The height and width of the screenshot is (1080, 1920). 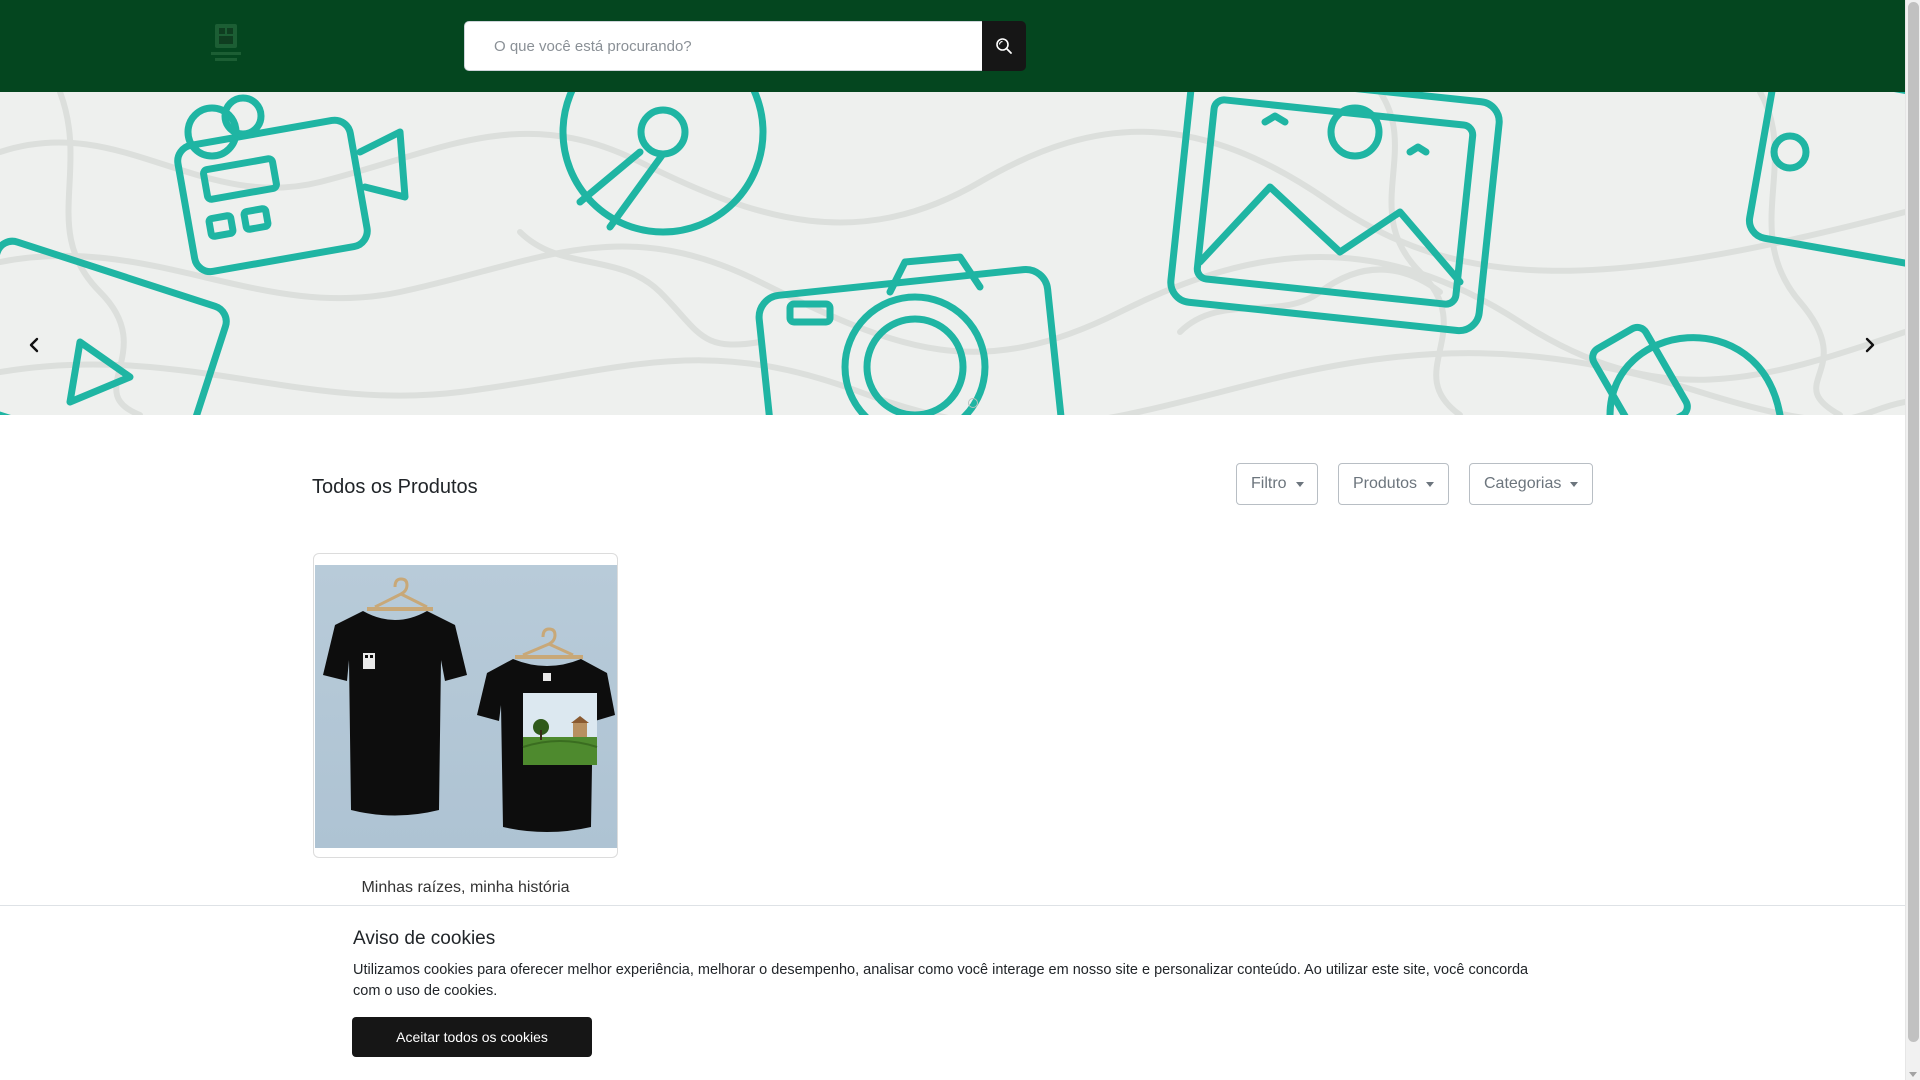 I want to click on search-button, so click(x=1004, y=46).